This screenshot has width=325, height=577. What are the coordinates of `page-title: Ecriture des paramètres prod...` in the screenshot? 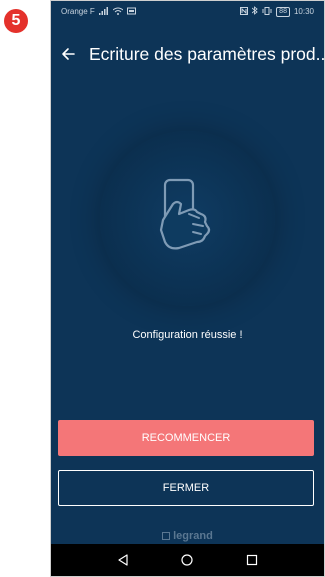 It's located at (207, 53).